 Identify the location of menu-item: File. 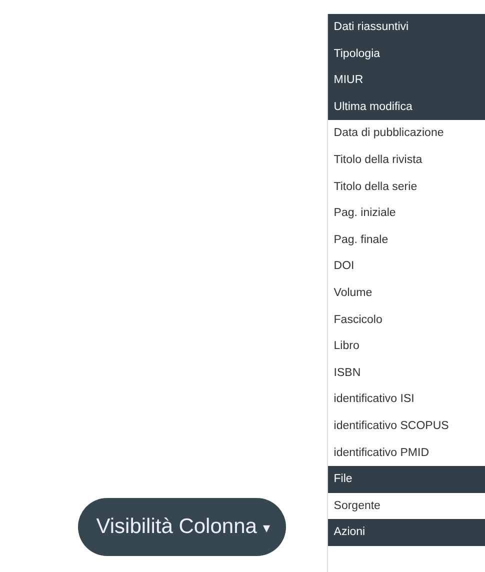
(406, 479).